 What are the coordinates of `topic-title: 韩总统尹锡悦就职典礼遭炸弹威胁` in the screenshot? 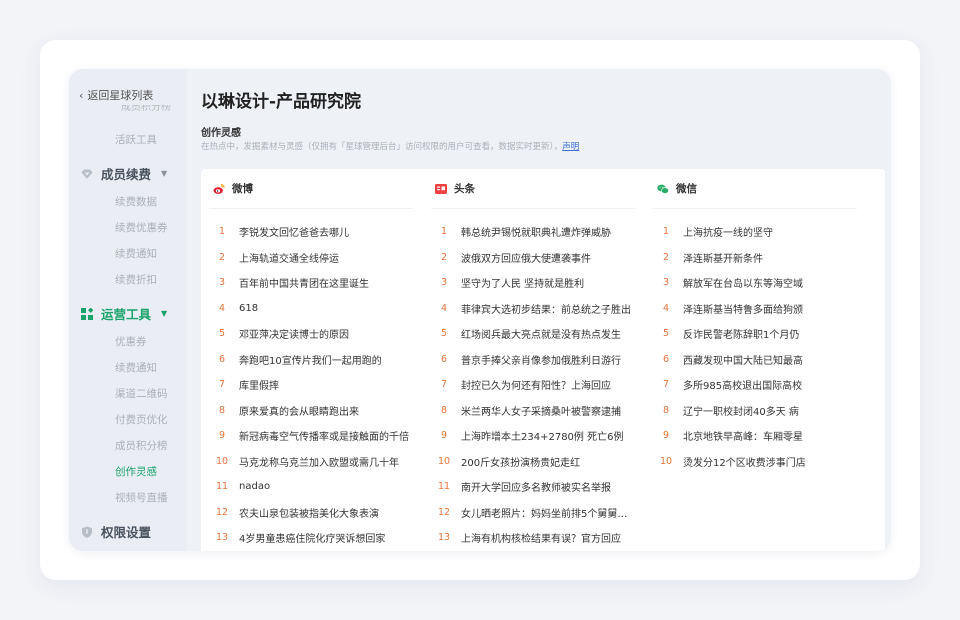 It's located at (536, 234).